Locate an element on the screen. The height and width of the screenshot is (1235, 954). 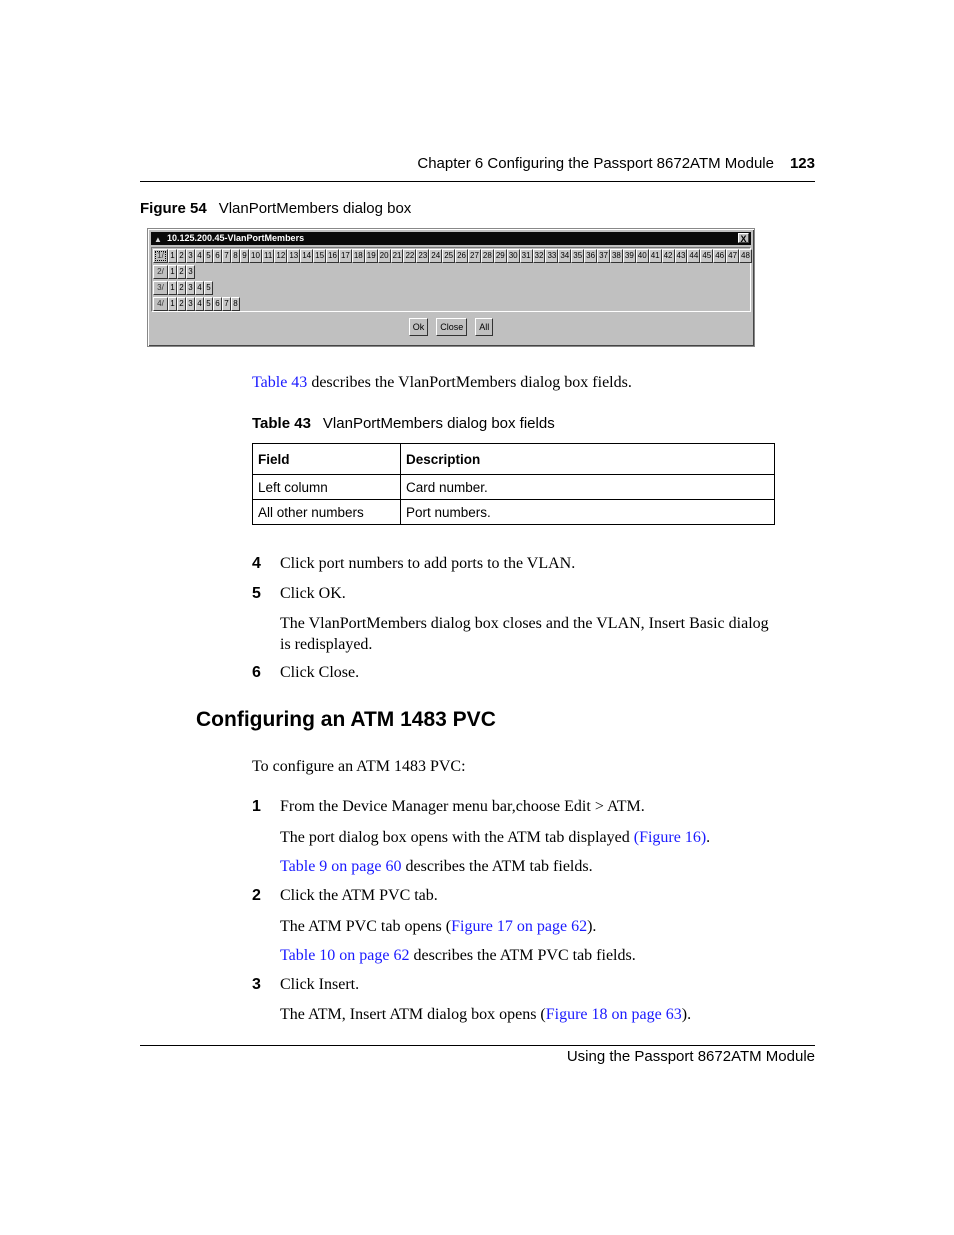
table-header-row: Field Description is located at coordinates (513, 459).